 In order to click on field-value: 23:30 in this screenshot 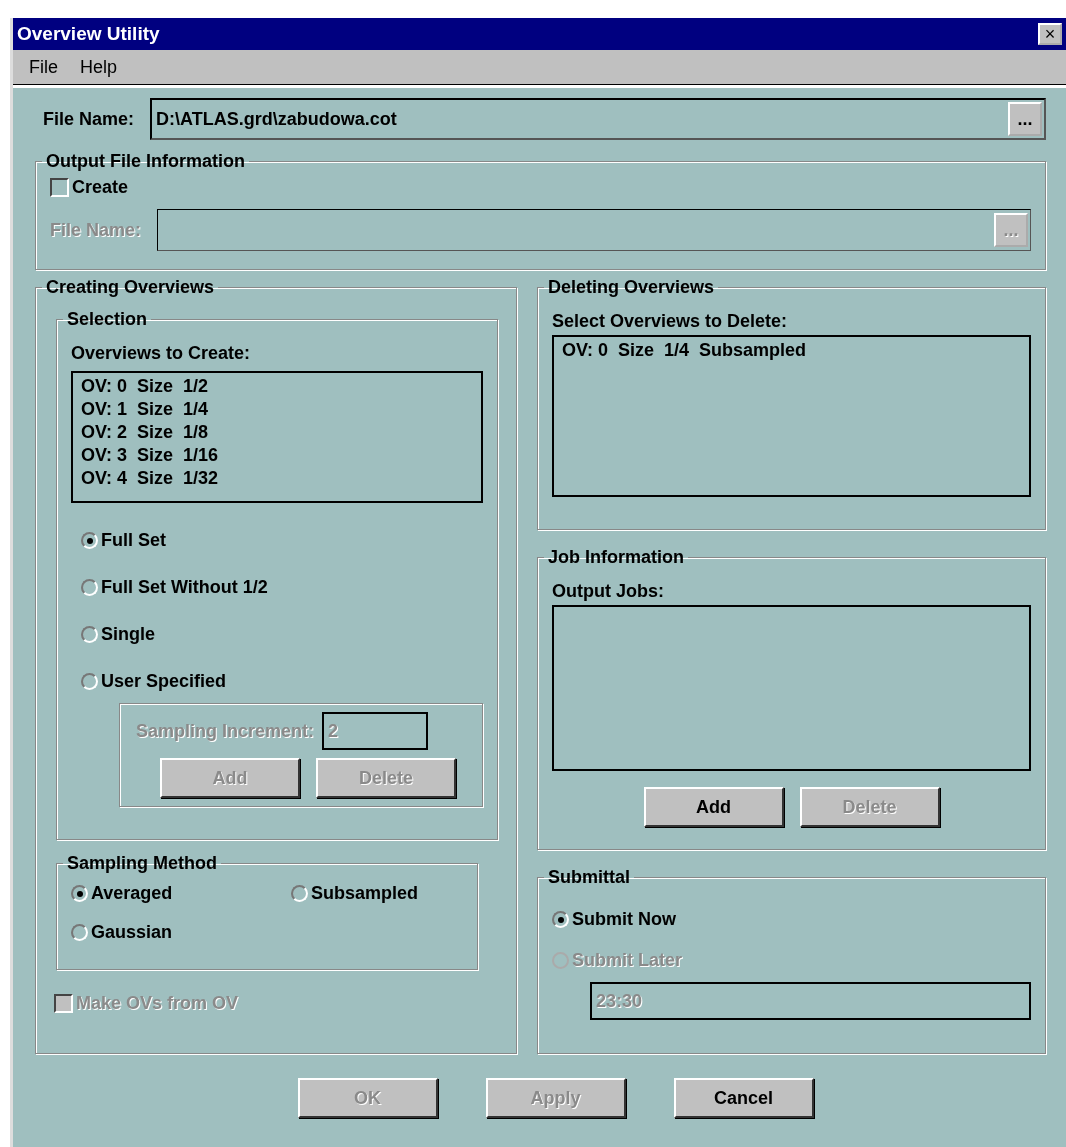, I will do `click(619, 1001)`.